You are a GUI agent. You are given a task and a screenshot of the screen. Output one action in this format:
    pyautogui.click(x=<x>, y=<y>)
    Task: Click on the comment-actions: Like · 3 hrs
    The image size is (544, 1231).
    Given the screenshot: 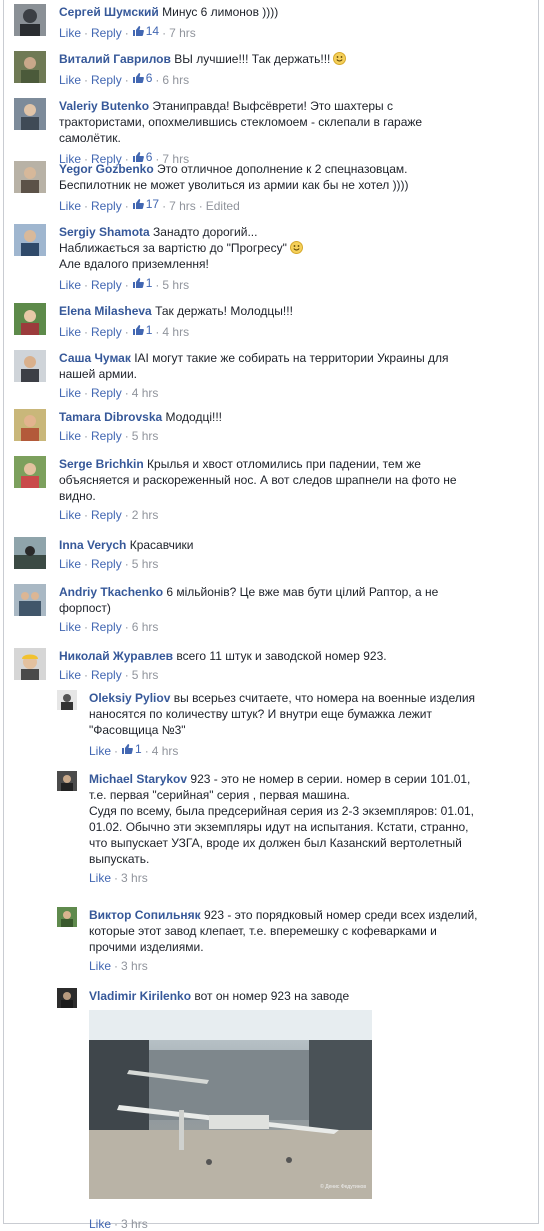 What is the action you would take?
    pyautogui.click(x=118, y=878)
    